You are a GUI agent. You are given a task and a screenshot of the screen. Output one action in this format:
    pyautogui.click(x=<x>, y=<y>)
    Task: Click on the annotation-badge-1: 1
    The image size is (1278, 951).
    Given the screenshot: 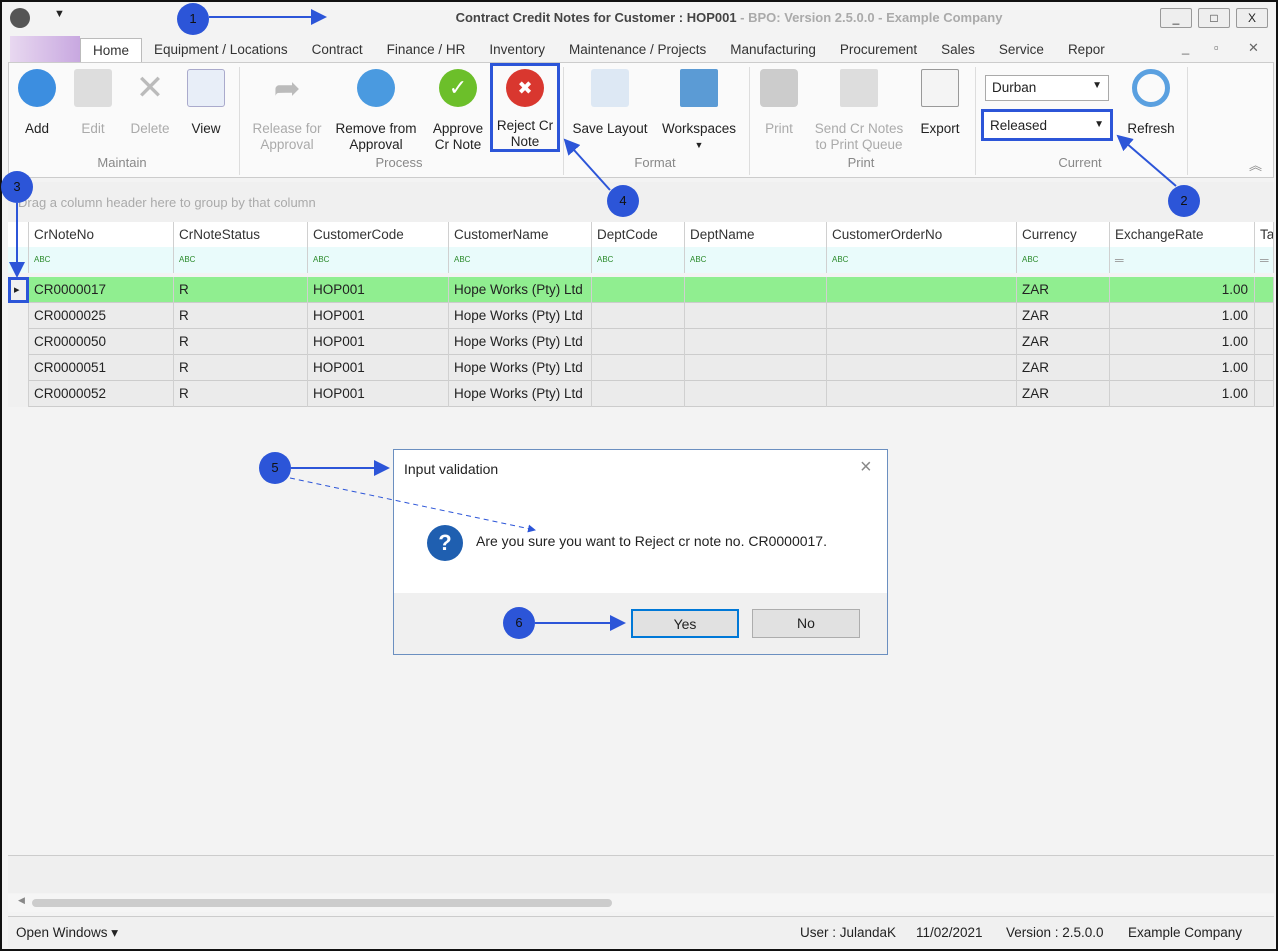 What is the action you would take?
    pyautogui.click(x=193, y=19)
    